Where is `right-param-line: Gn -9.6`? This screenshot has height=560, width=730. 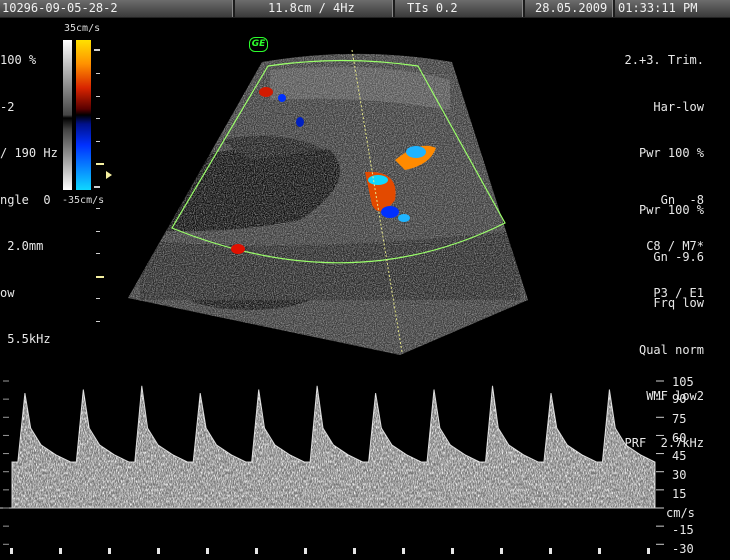 right-param-line: Gn -9.6 is located at coordinates (678, 256).